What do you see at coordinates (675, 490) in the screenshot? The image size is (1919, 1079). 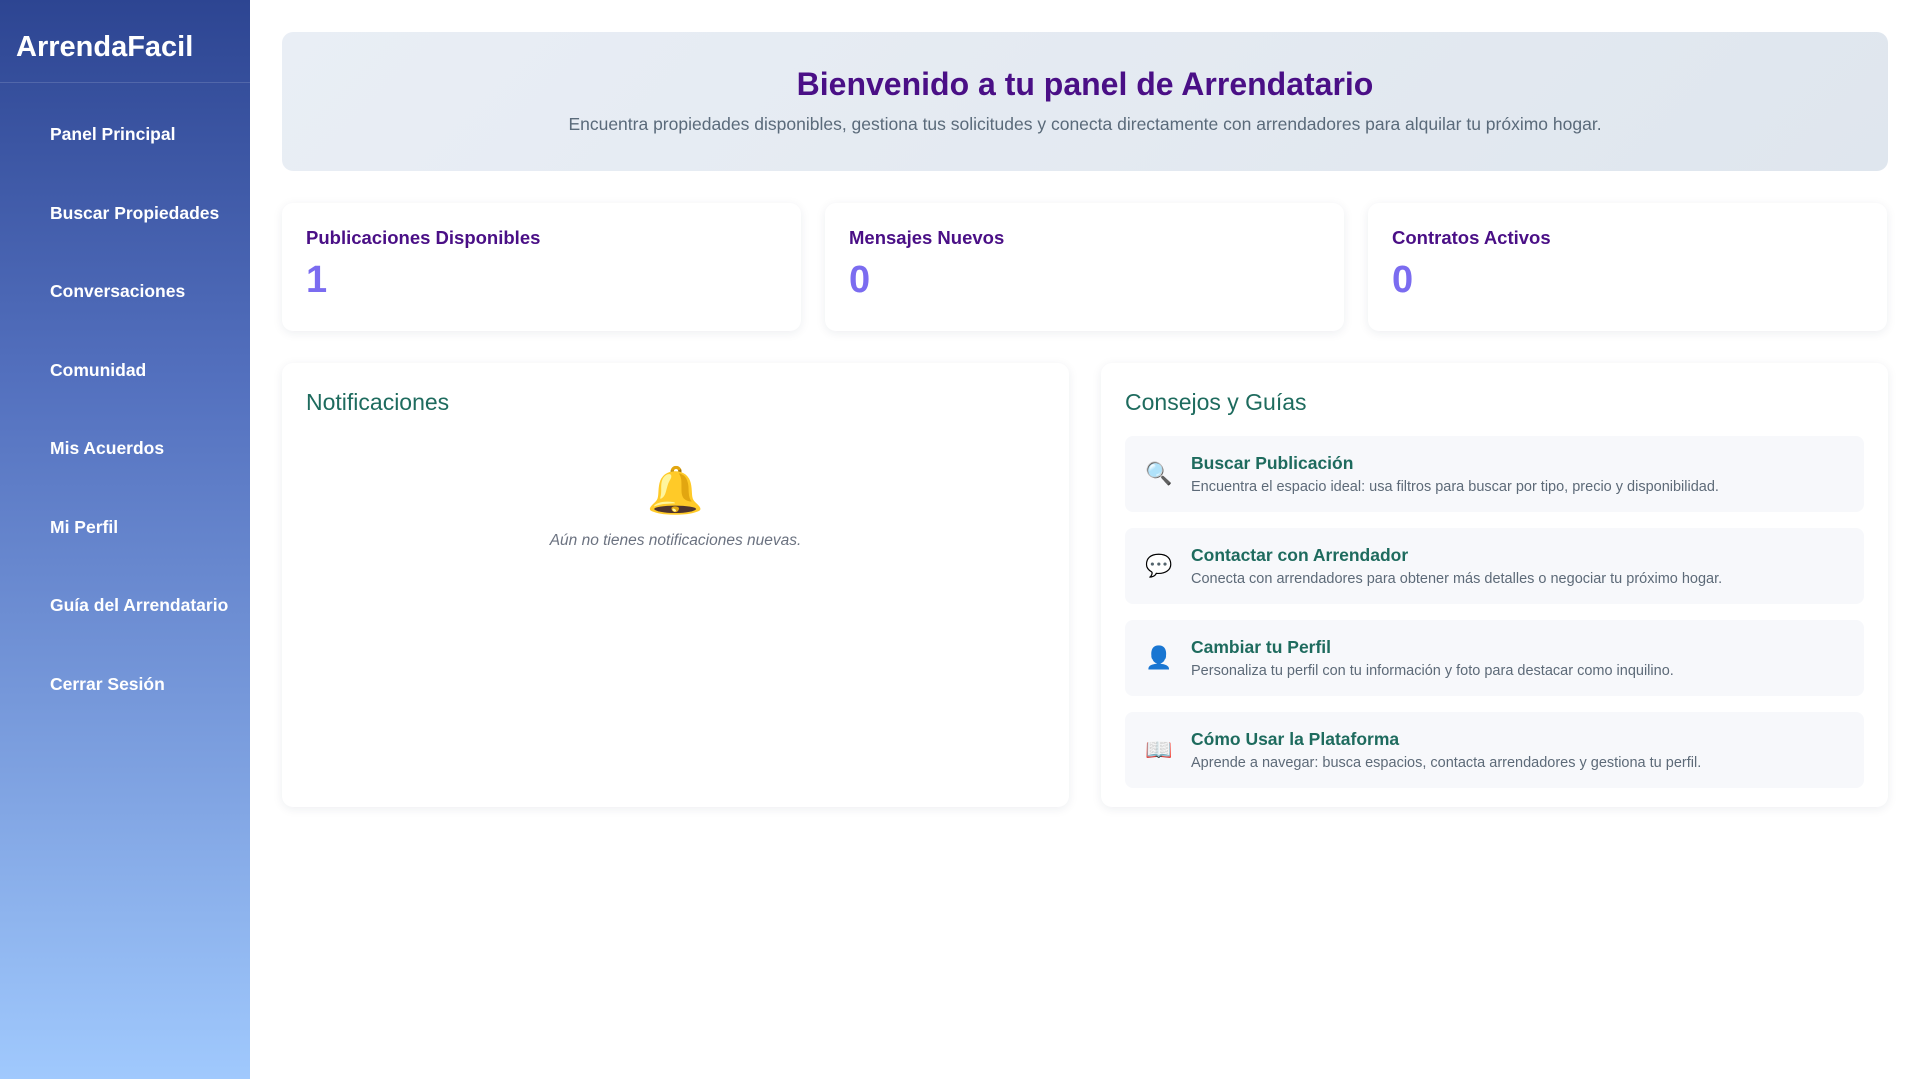 I see `bell-icon: 🔔` at bounding box center [675, 490].